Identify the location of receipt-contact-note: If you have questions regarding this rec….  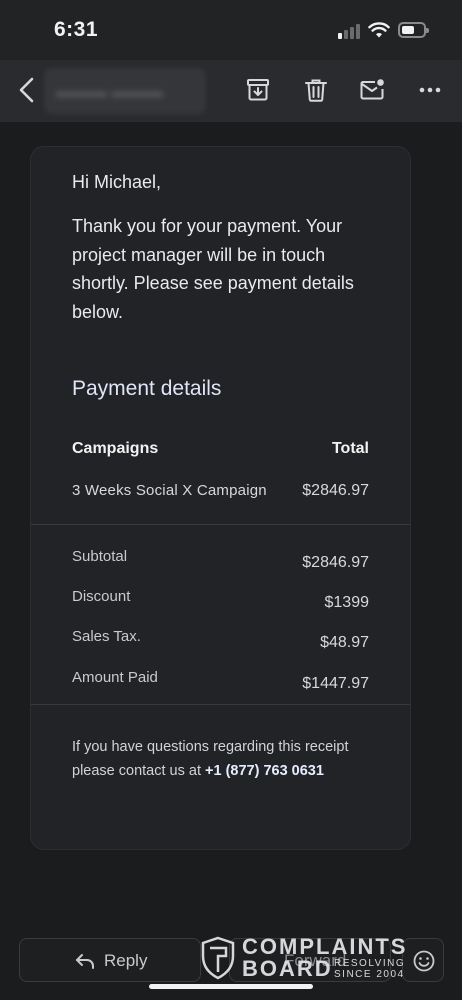
(217, 759).